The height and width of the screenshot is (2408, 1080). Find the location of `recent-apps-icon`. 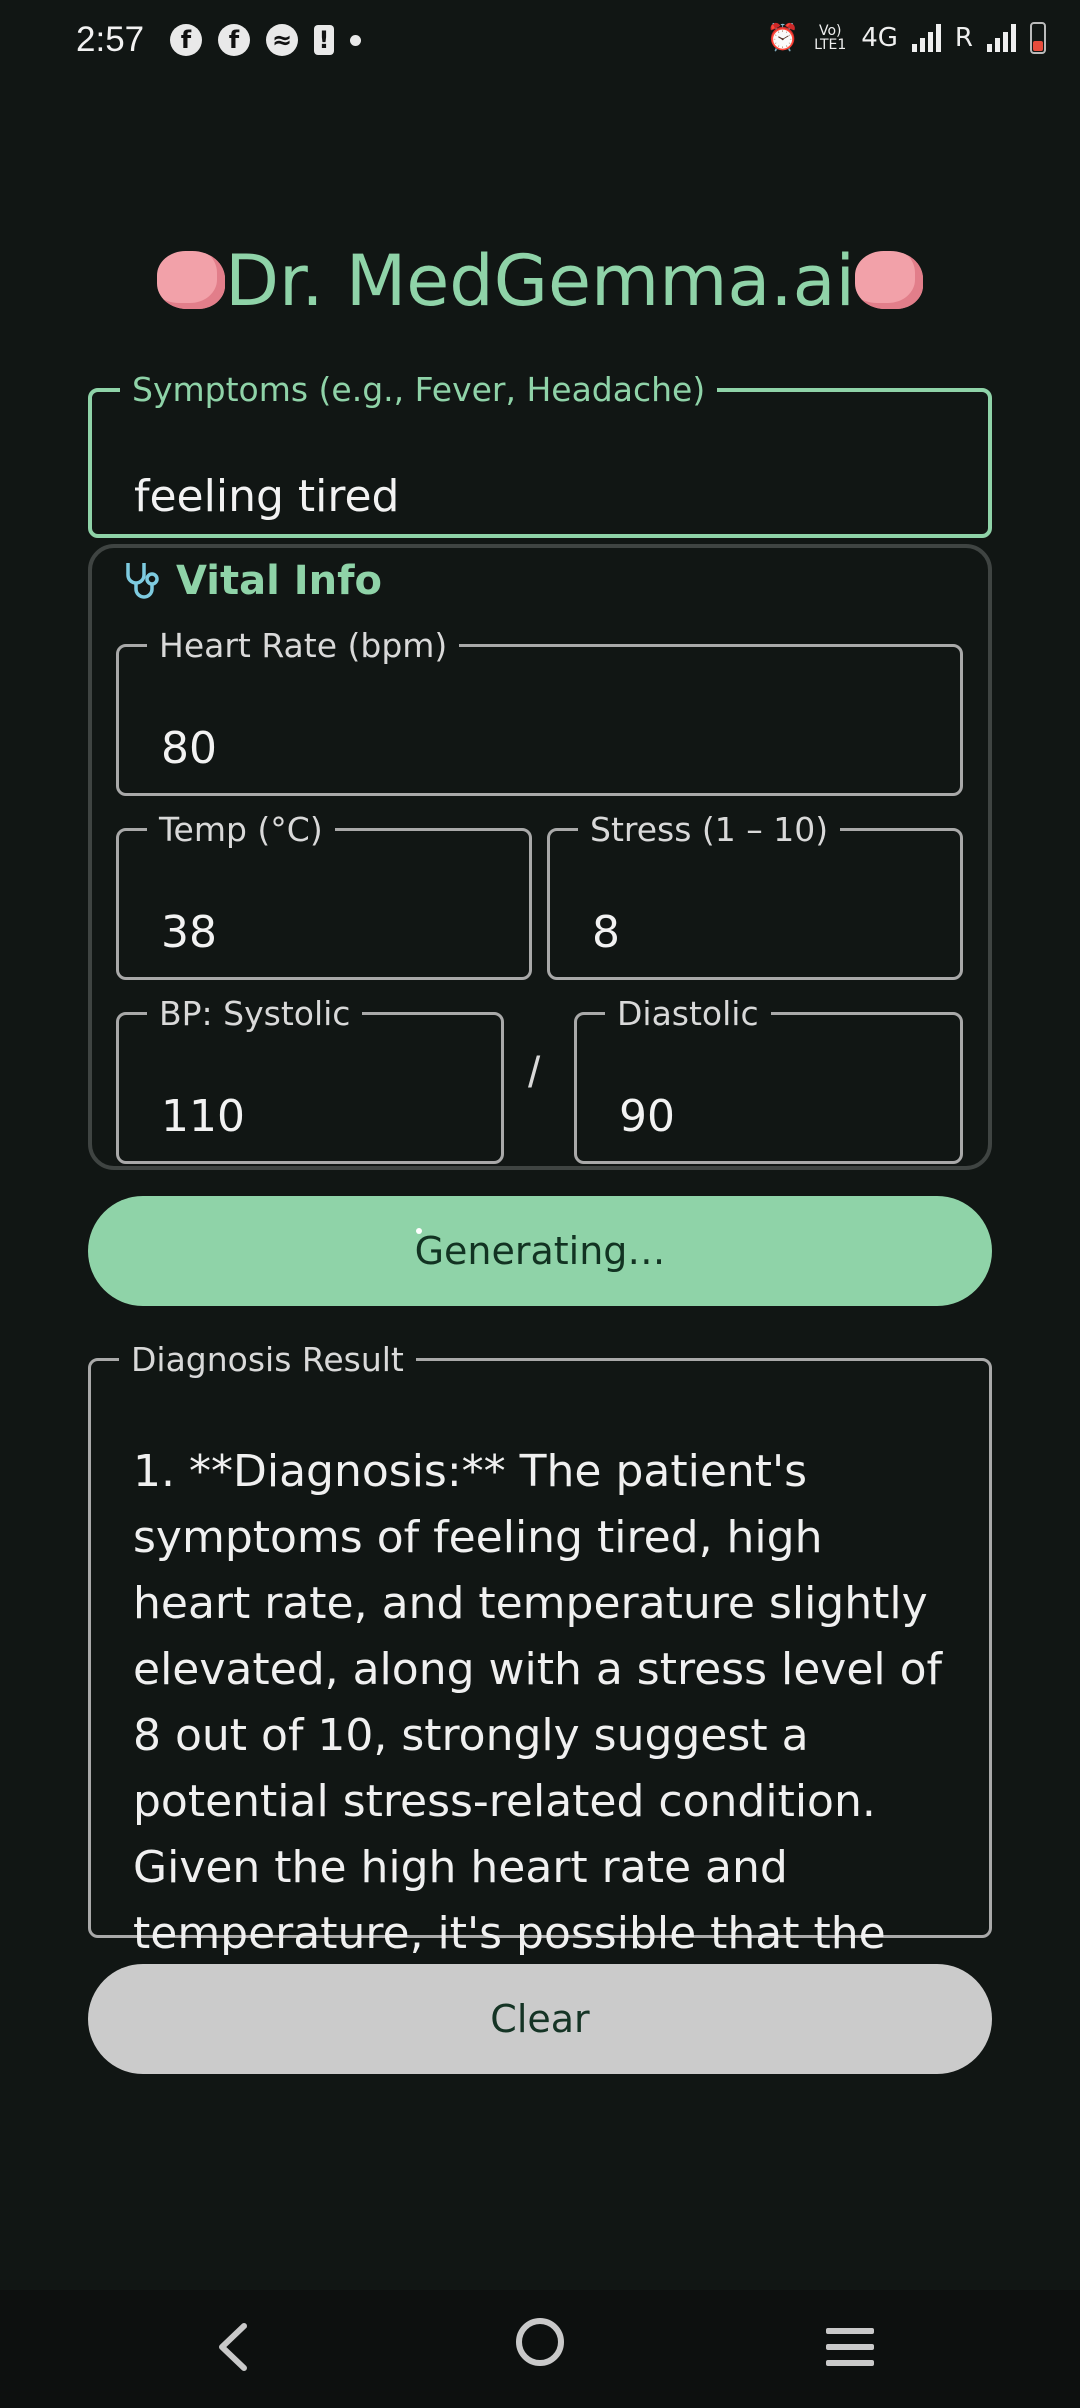

recent-apps-icon is located at coordinates (850, 2348).